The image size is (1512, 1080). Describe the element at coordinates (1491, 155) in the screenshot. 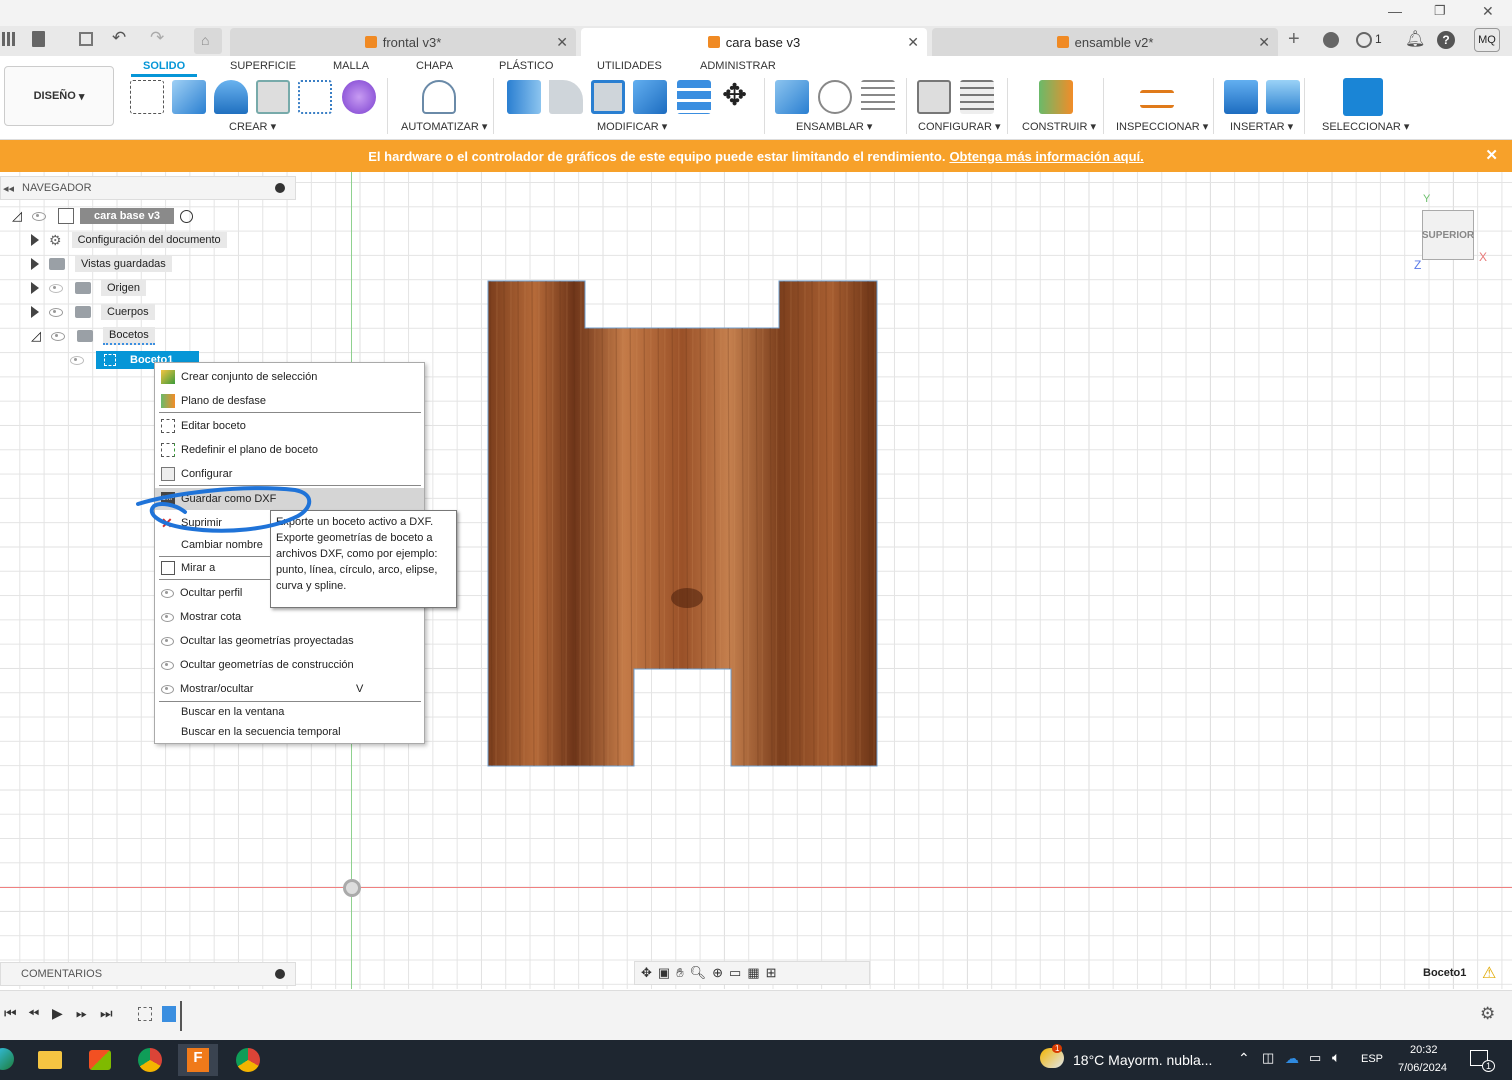

I see `close-banner-icon: ✕` at that location.